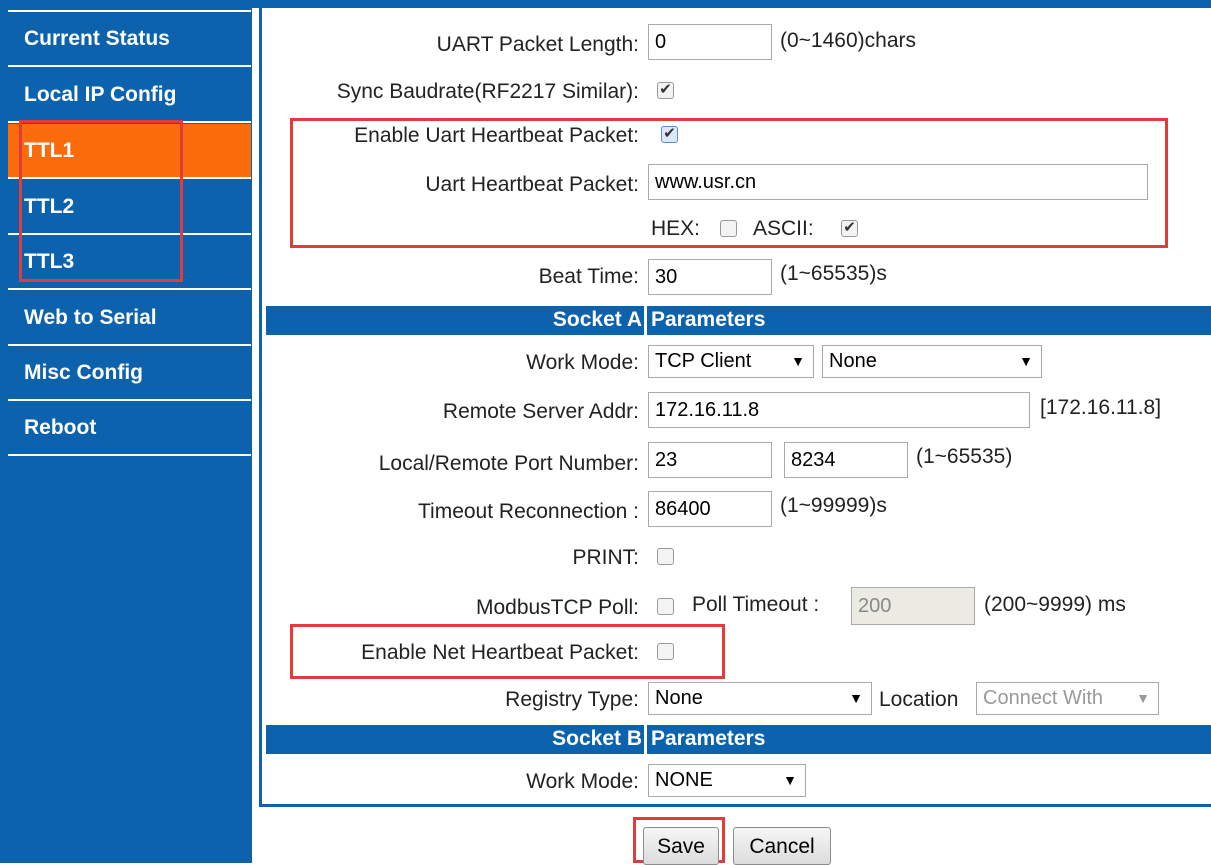 This screenshot has height=865, width=1211. What do you see at coordinates (605, 557) in the screenshot?
I see `print-label: PRINT:` at bounding box center [605, 557].